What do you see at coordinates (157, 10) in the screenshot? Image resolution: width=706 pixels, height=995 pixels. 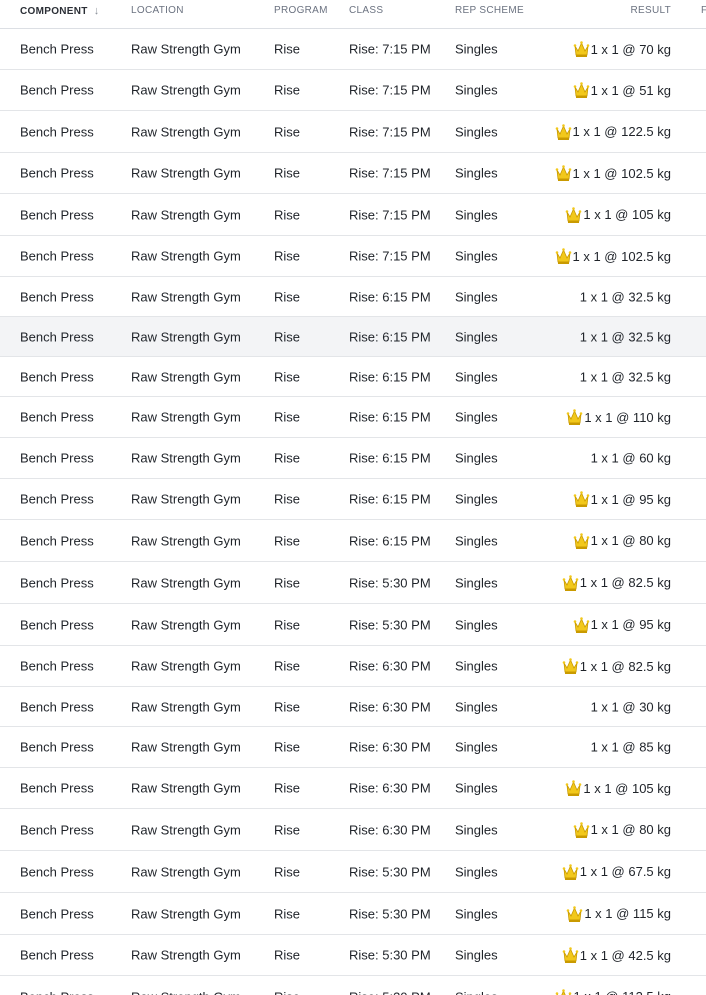 I see `column-header-location: LOCATION` at bounding box center [157, 10].